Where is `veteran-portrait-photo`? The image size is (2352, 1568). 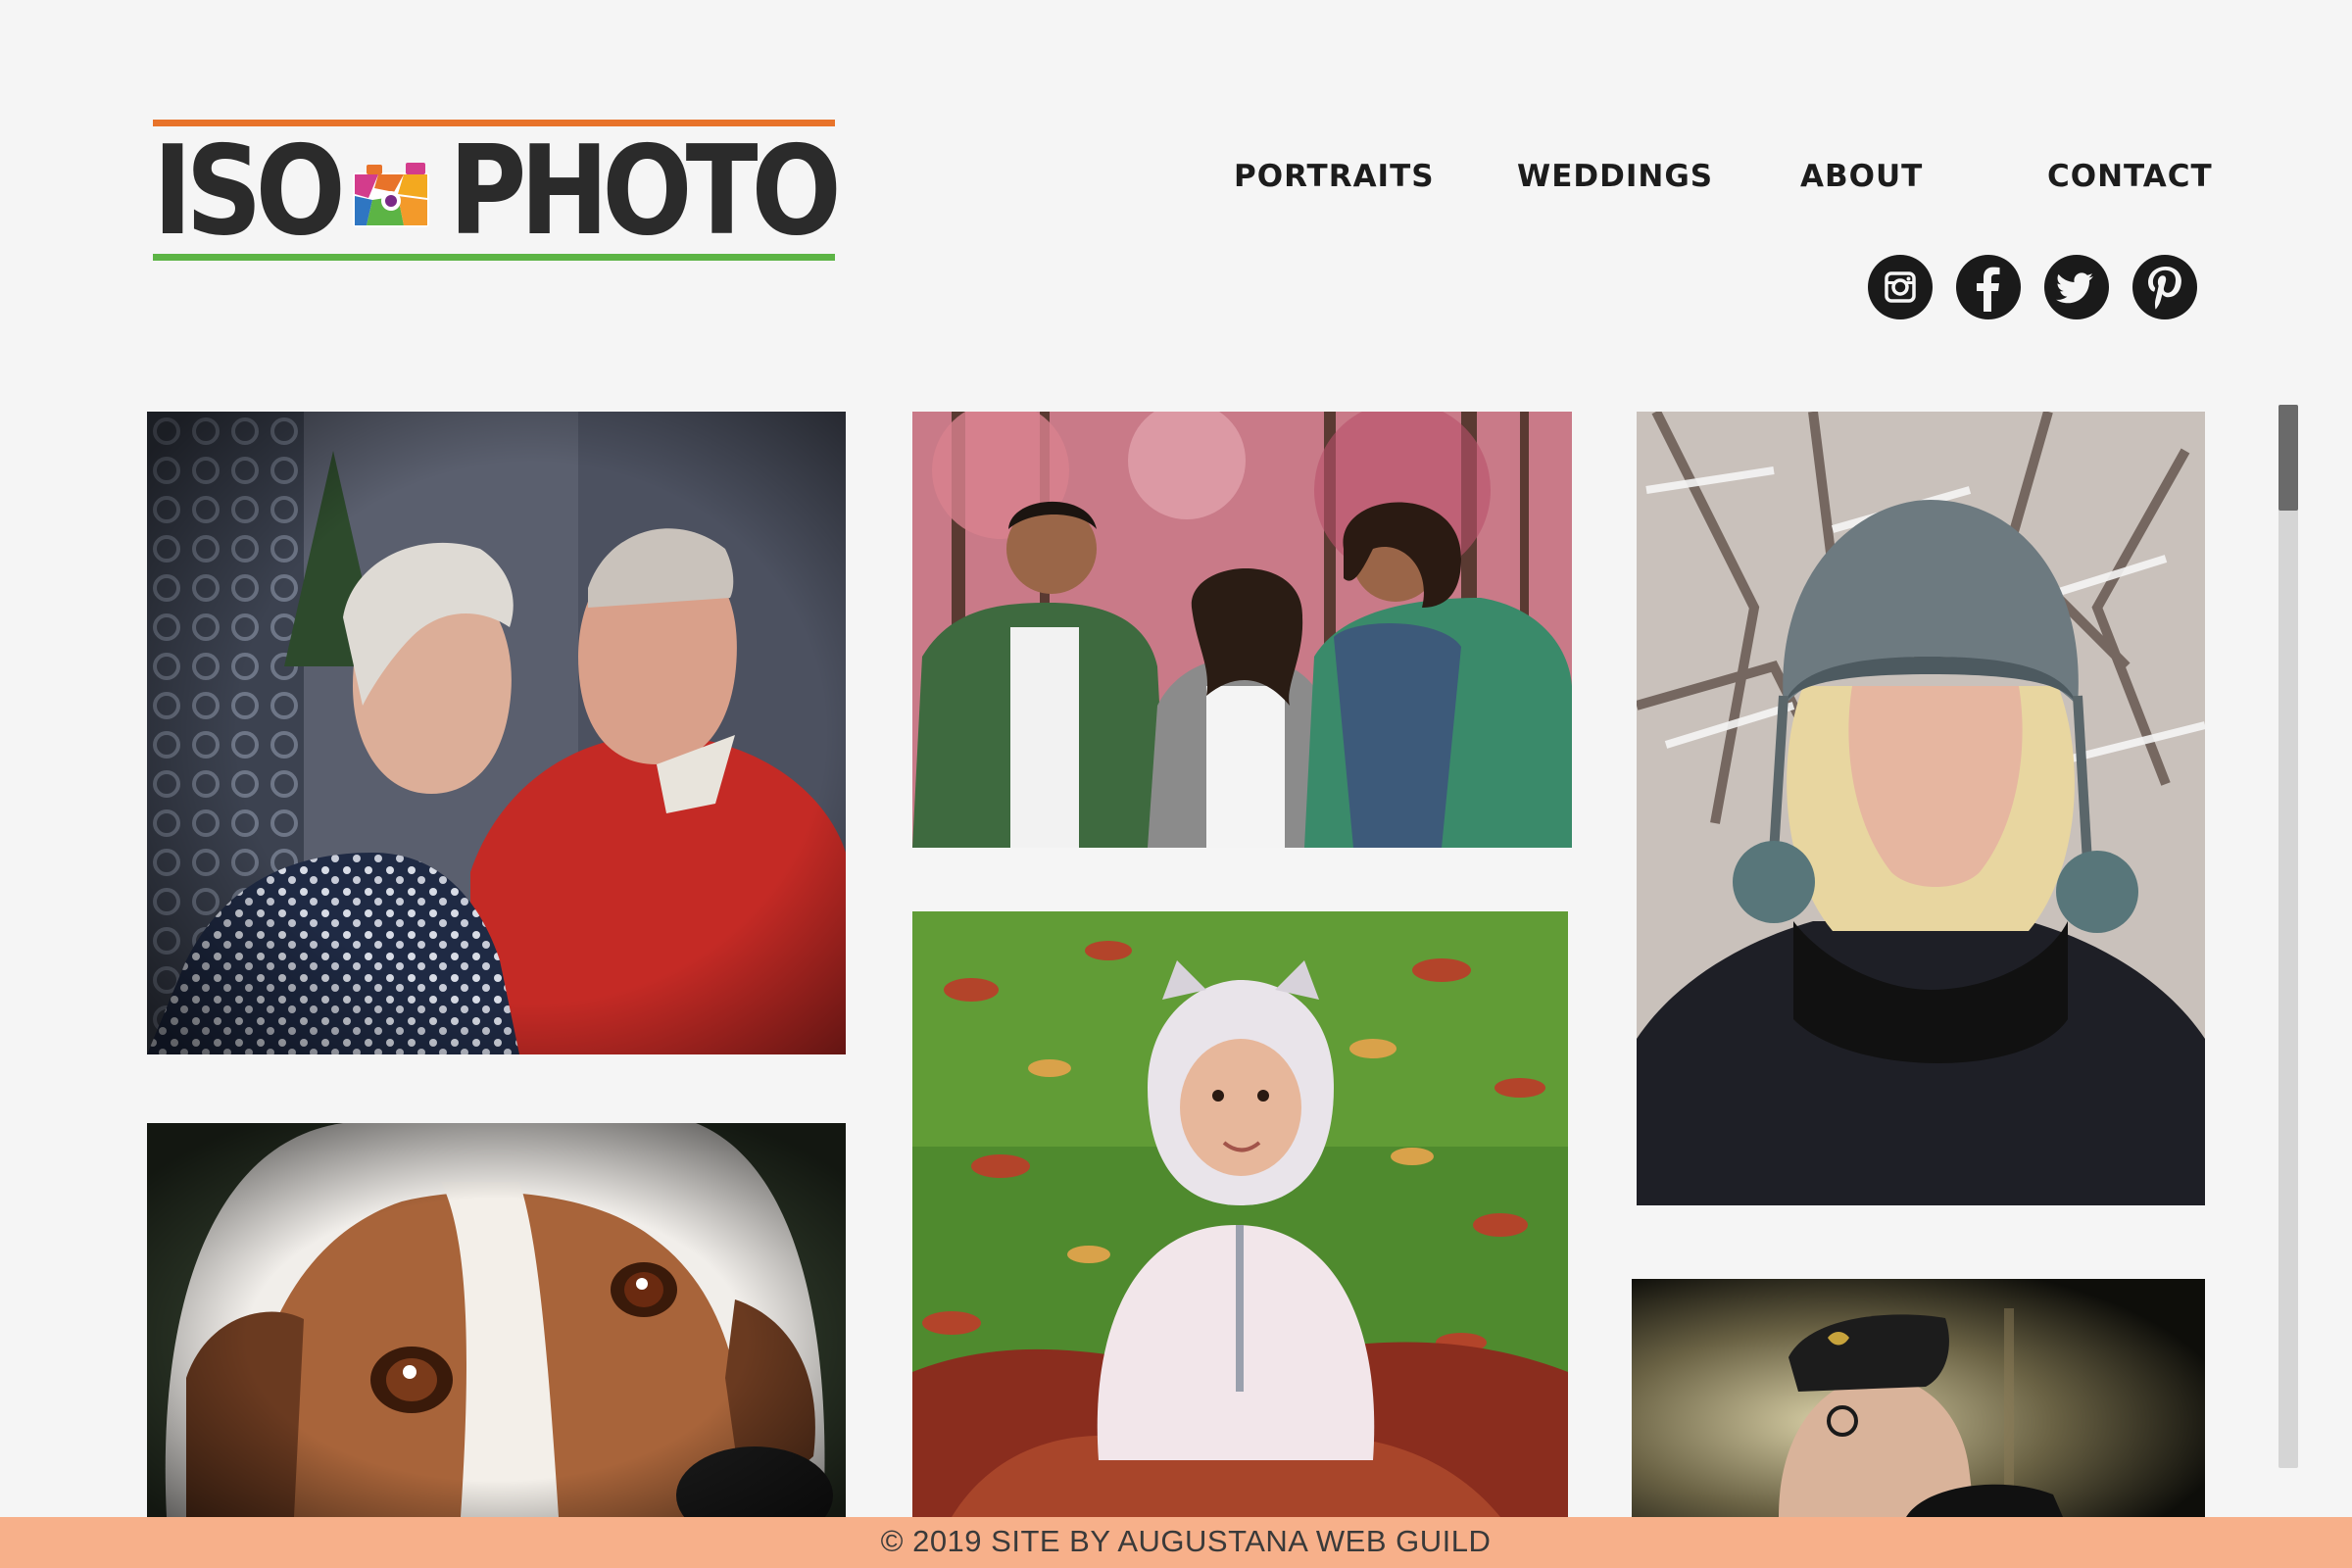 veteran-portrait-photo is located at coordinates (1918, 1398).